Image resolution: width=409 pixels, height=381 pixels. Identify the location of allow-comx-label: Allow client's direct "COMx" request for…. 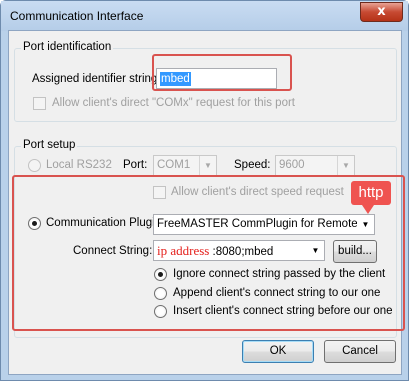
(173, 103).